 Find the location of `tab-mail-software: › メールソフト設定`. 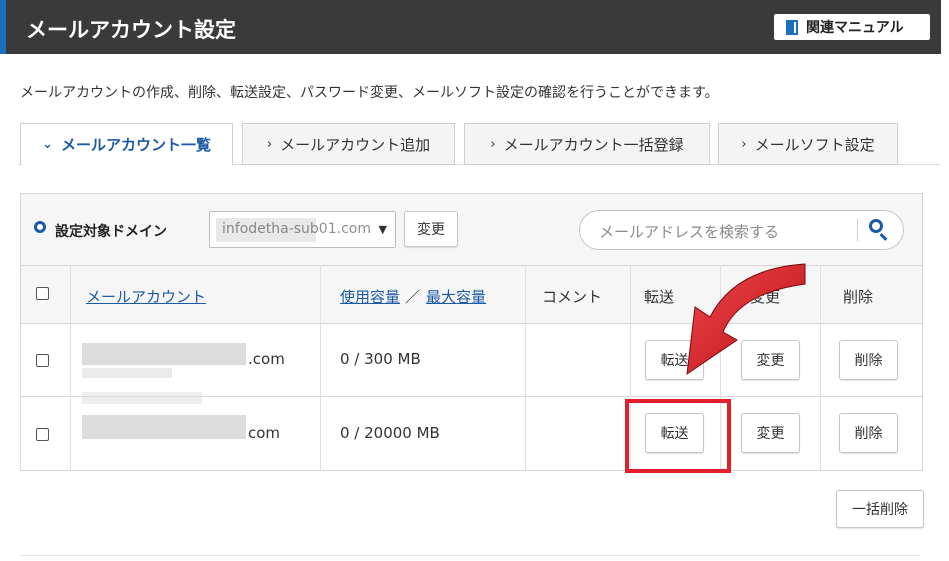

tab-mail-software: › メールソフト設定 is located at coordinates (808, 144).